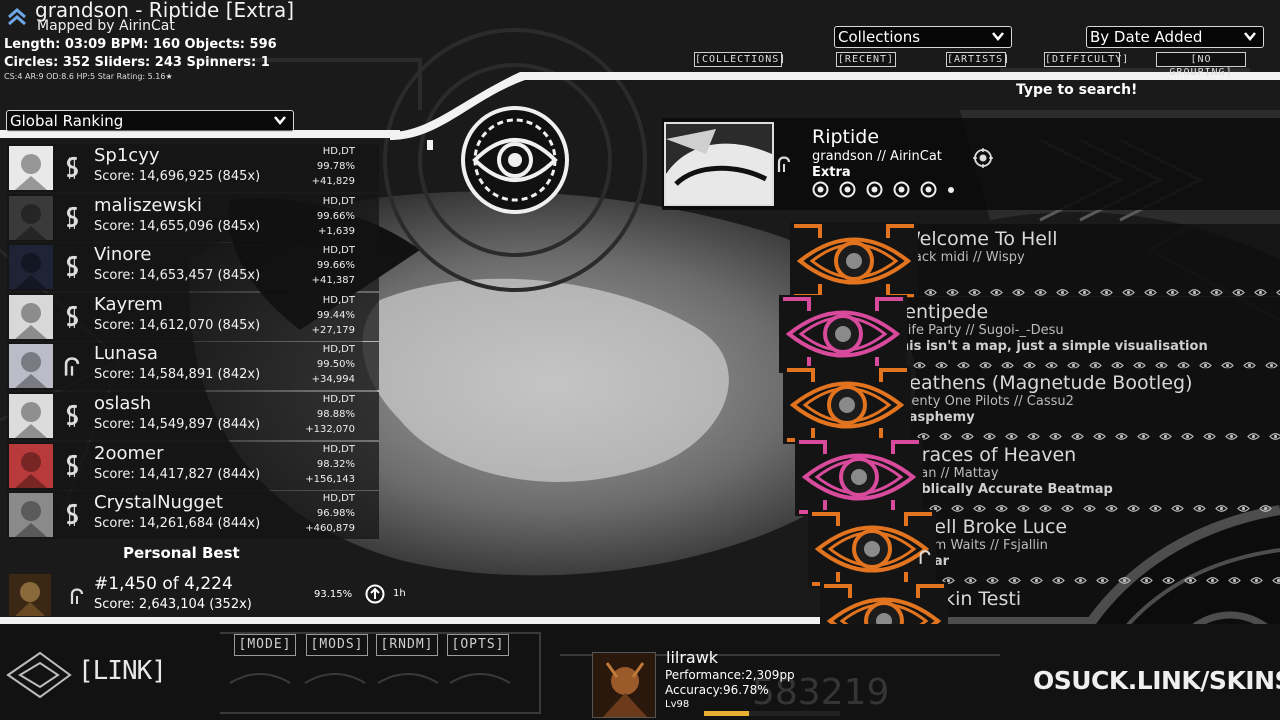 This screenshot has height=720, width=1280. What do you see at coordinates (719, 164) in the screenshot?
I see `selected-beatmap-thumbnail` at bounding box center [719, 164].